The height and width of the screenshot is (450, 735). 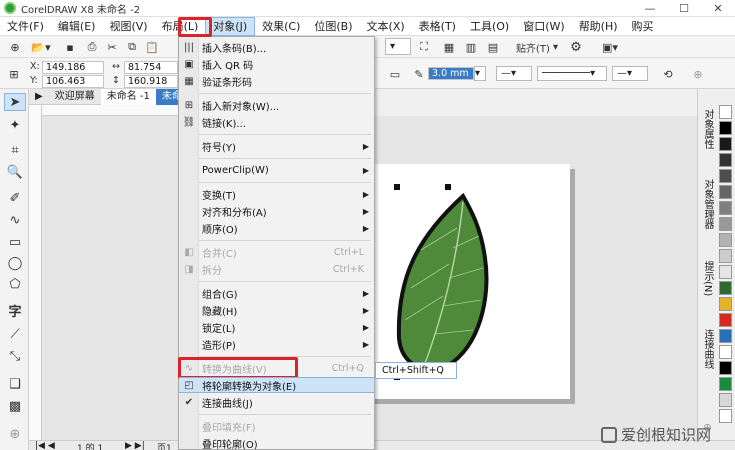 What do you see at coordinates (15, 242) in the screenshot?
I see `rectangle-tool-icon: ▭` at bounding box center [15, 242].